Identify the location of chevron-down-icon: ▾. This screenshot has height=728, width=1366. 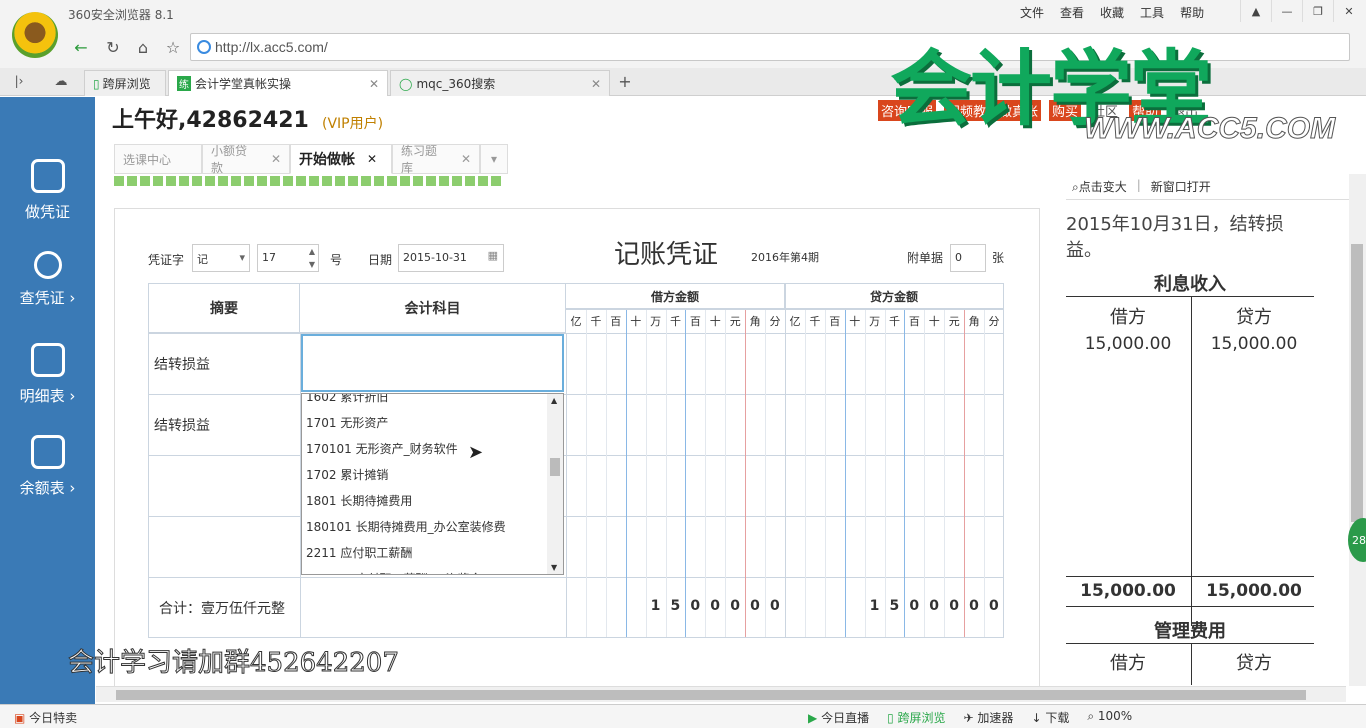
(242, 257).